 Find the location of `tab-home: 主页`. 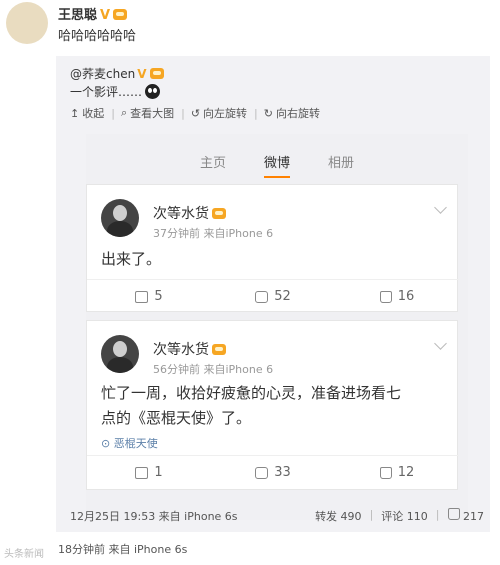

tab-home: 主页 is located at coordinates (213, 160).